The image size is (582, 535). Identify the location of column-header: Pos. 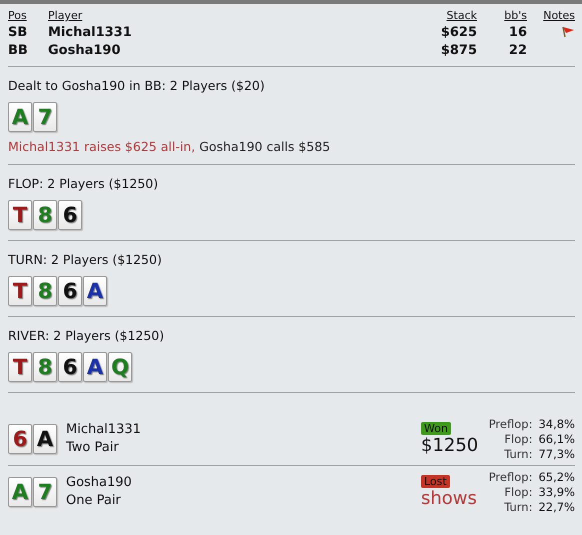
(28, 15).